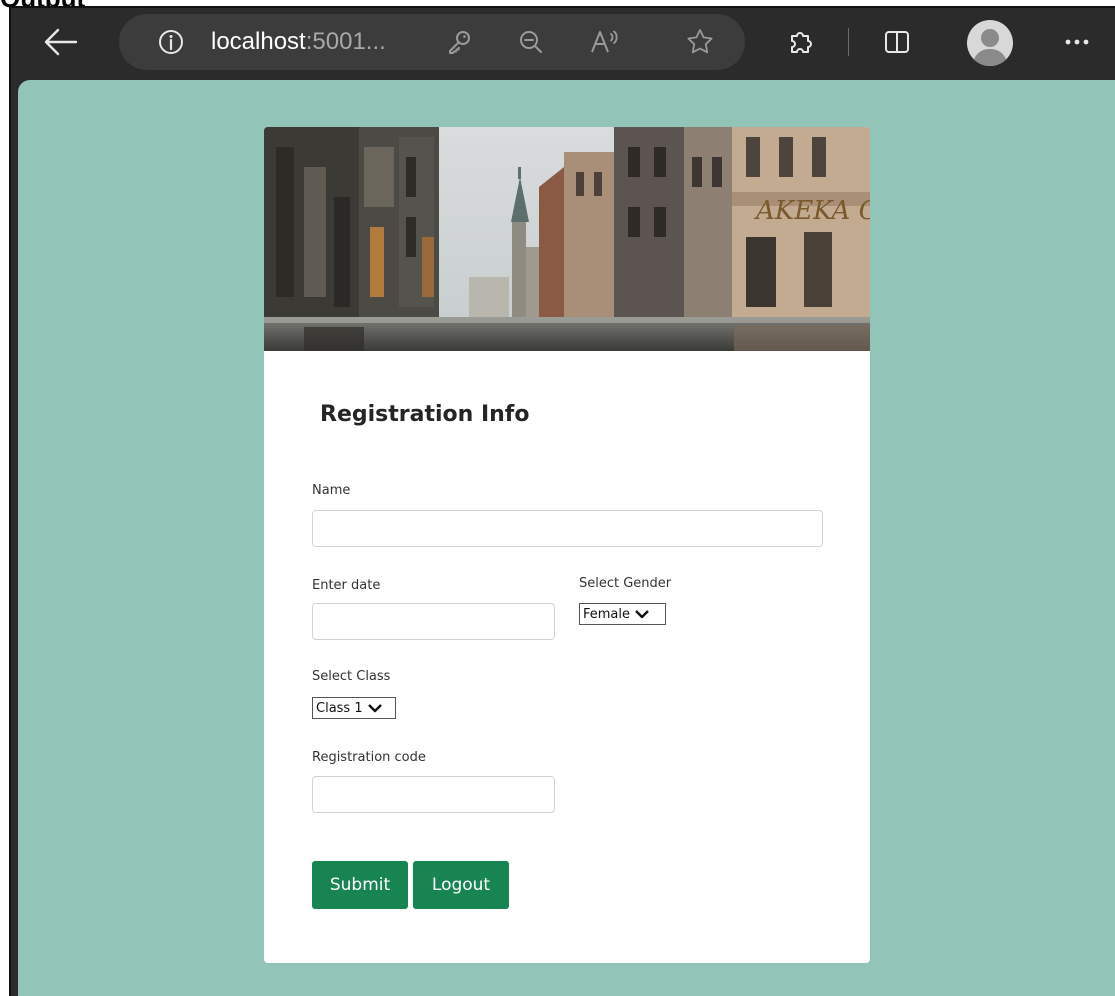  I want to click on gender-label: Select Gender, so click(625, 583).